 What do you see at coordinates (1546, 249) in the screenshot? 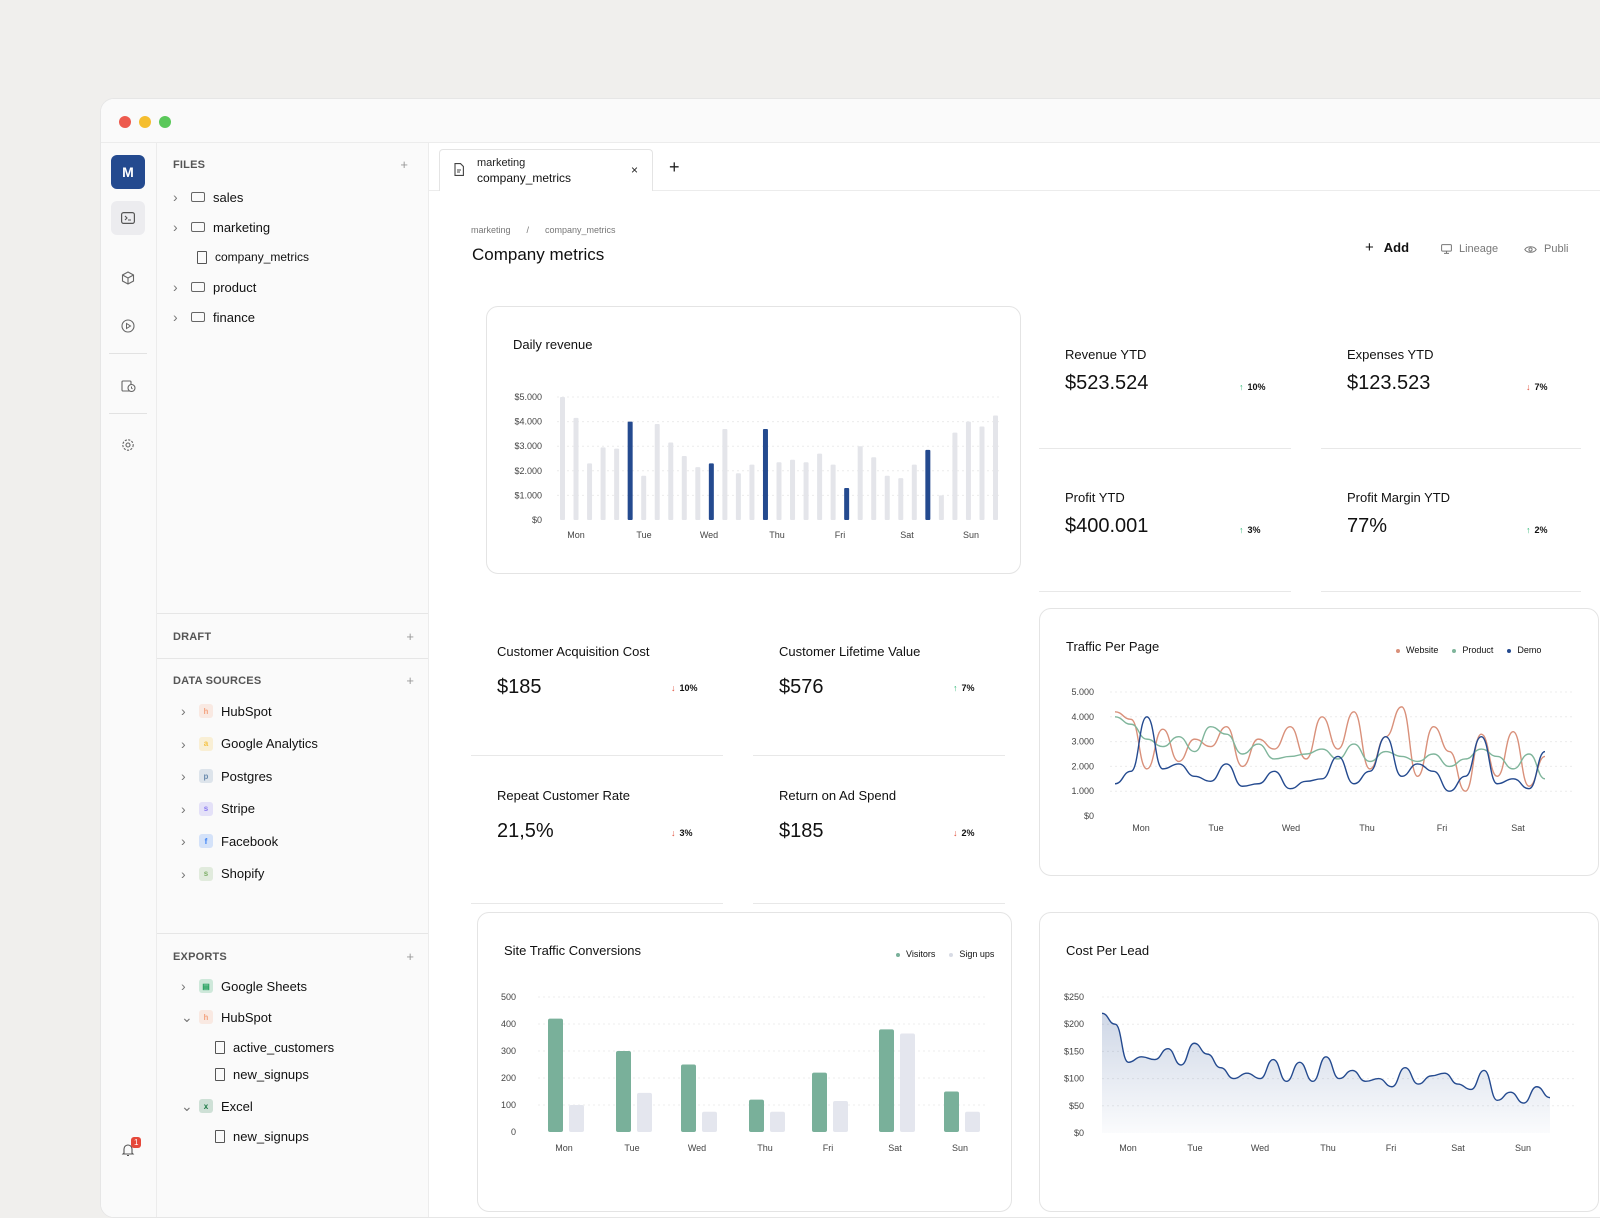
I see `publish-button: Publi` at bounding box center [1546, 249].